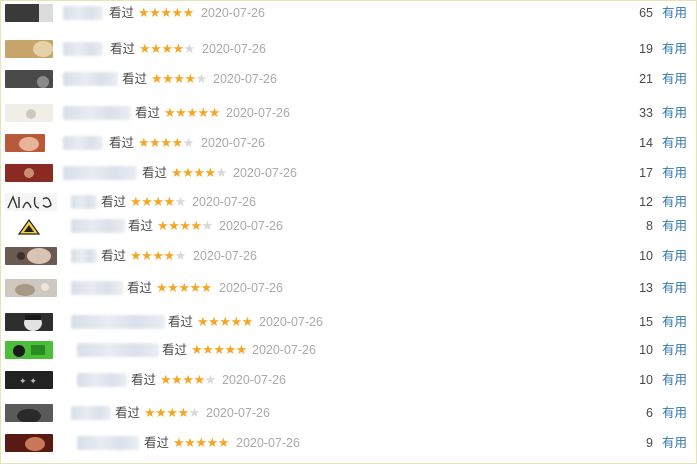 This screenshot has height=464, width=697. I want to click on list-item: 看过 ★★★★★ 2020-07-26 17 有用, so click(349, 173).